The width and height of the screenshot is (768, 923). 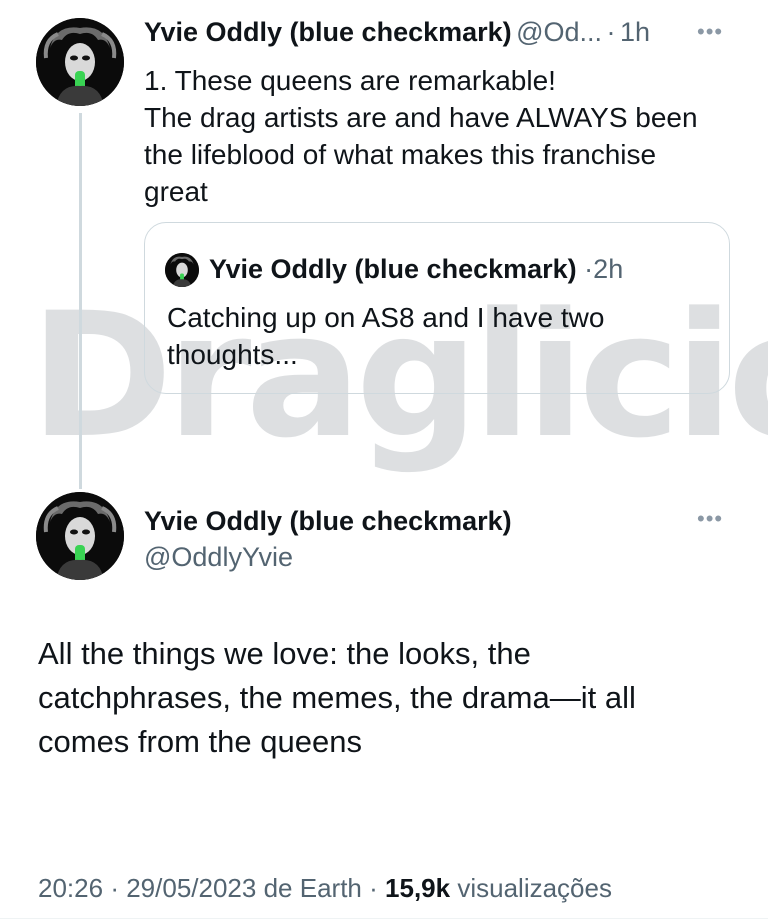 I want to click on author-handle: @OddlyYvie, so click(x=218, y=557).